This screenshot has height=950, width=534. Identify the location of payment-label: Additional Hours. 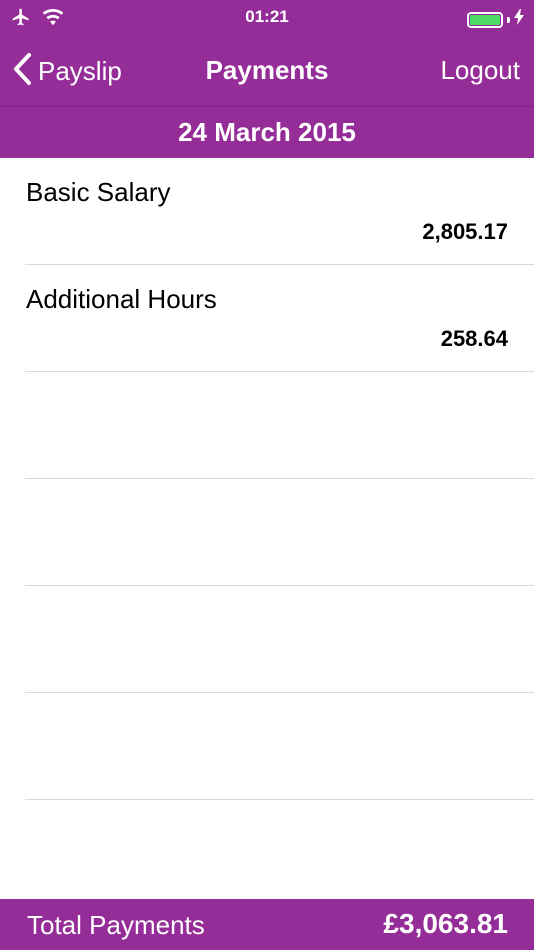
(121, 299).